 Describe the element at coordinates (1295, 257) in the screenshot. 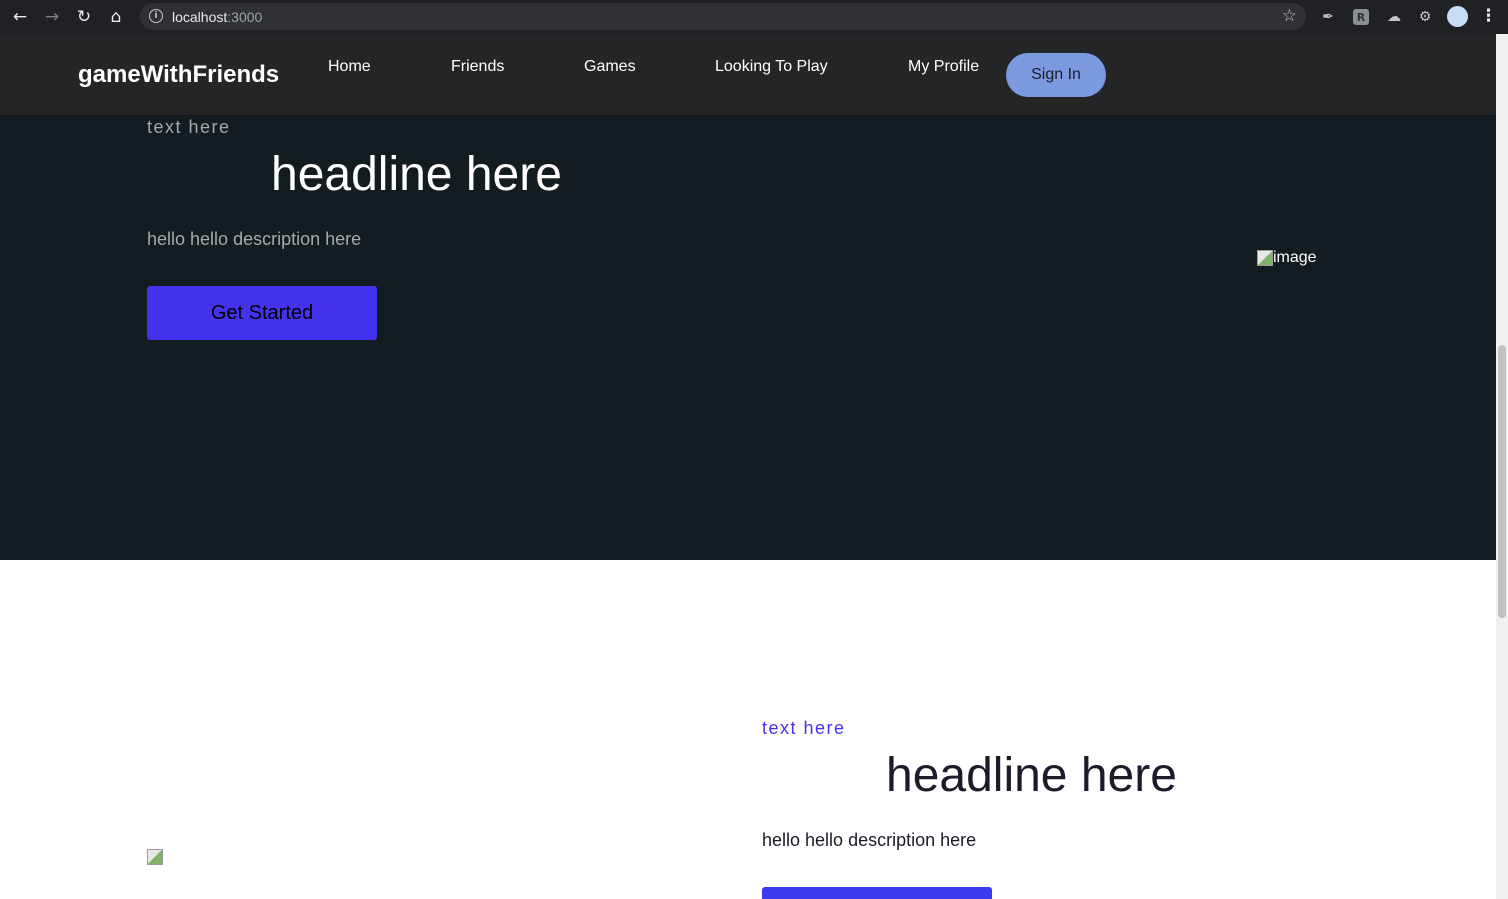

I see `hero-image-alt: image` at that location.